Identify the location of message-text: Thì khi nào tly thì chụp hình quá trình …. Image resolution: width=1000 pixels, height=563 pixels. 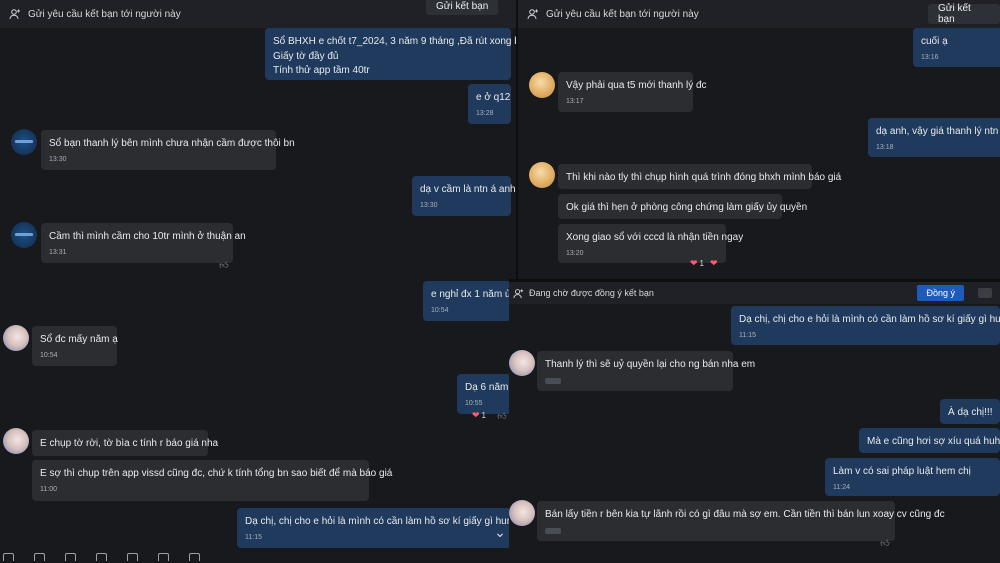
(704, 177).